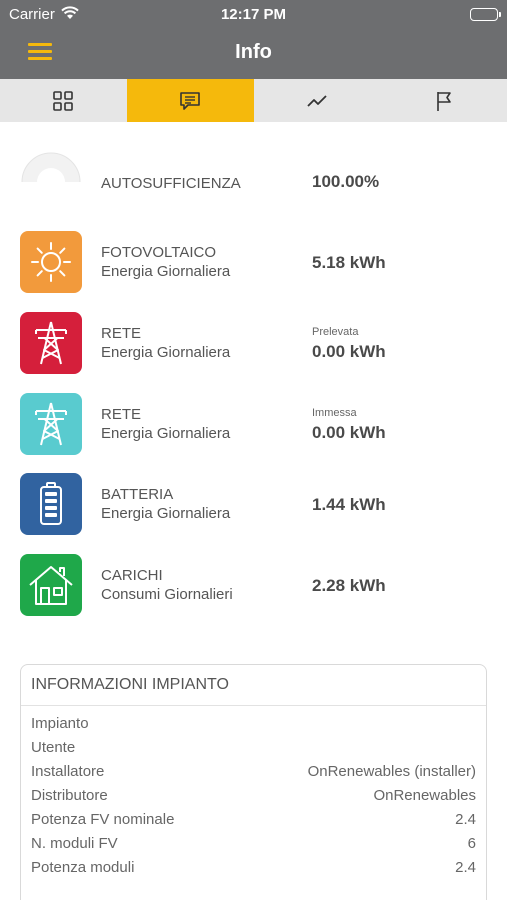 The image size is (507, 900). Describe the element at coordinates (349, 585) in the screenshot. I see `carichi-value: 2.28 kWh` at that location.